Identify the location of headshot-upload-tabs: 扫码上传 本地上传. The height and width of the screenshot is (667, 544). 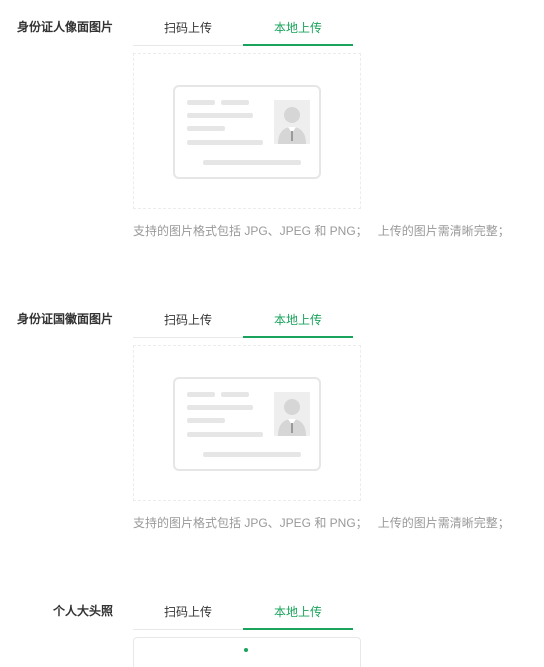
(243, 611).